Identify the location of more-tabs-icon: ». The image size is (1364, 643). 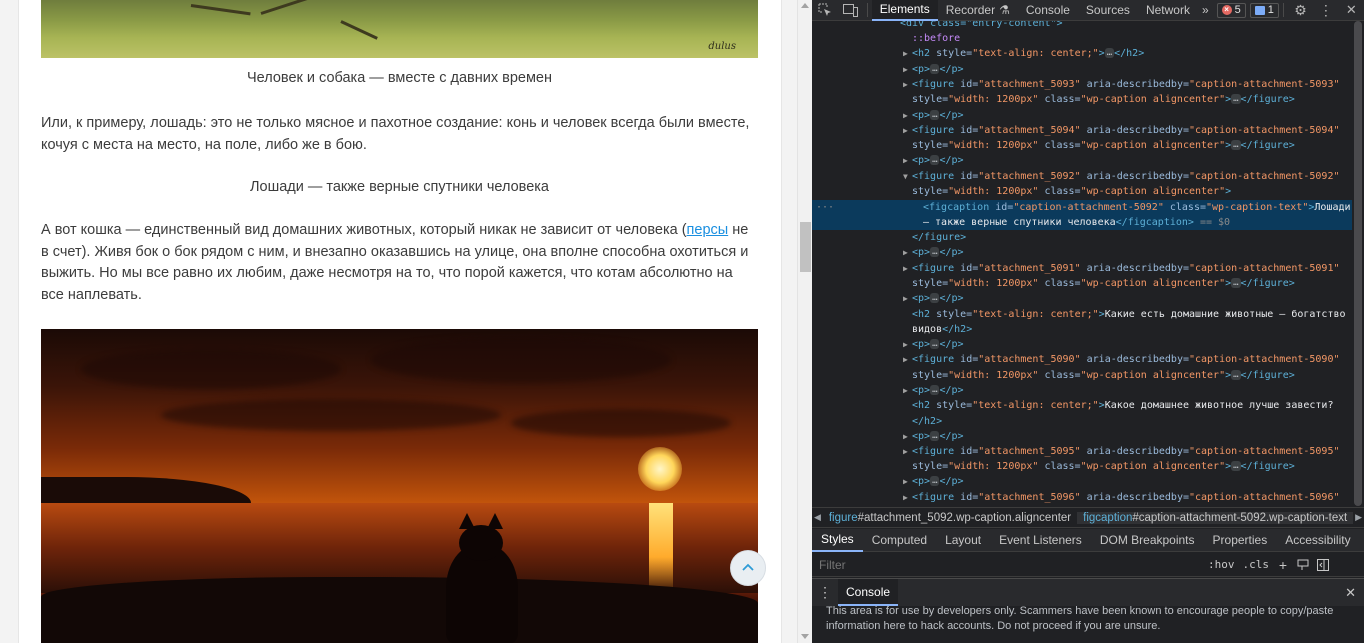
(1205, 10).